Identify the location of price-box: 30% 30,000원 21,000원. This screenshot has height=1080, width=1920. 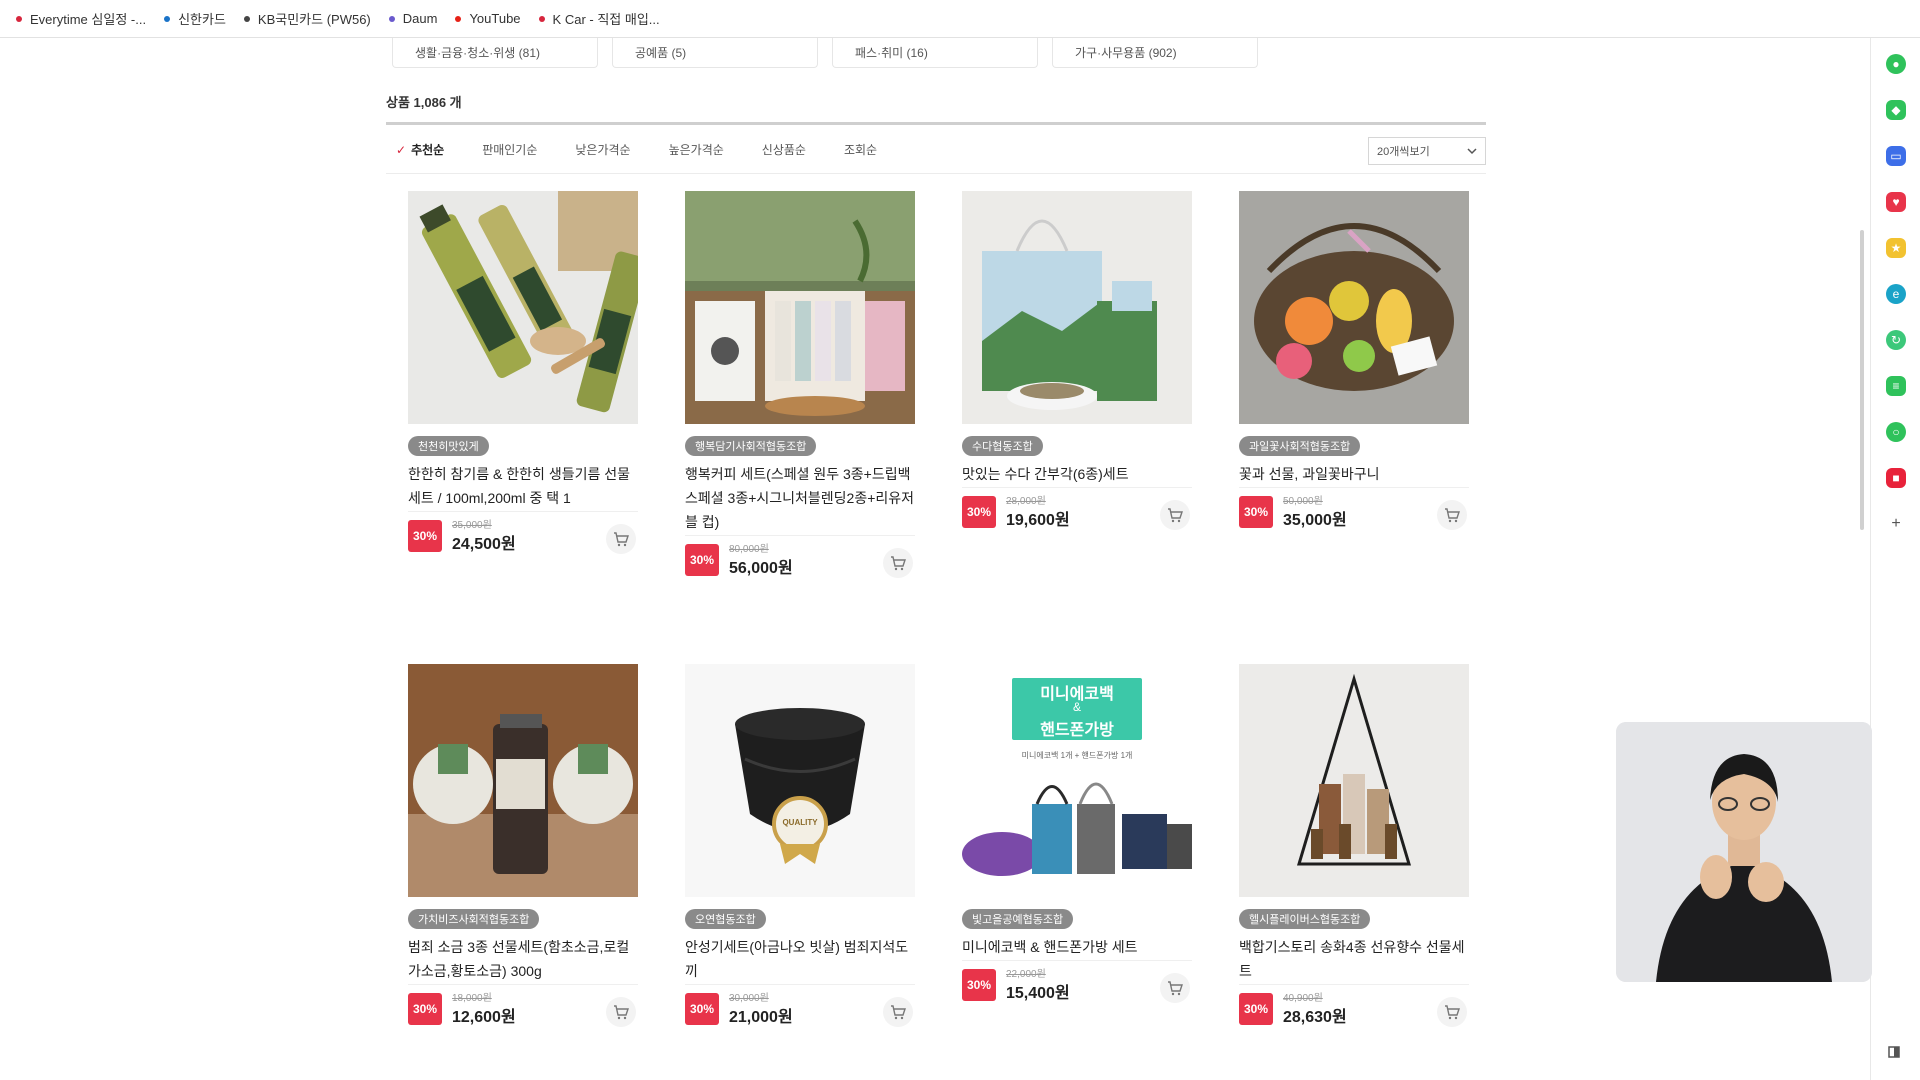
(800, 1005).